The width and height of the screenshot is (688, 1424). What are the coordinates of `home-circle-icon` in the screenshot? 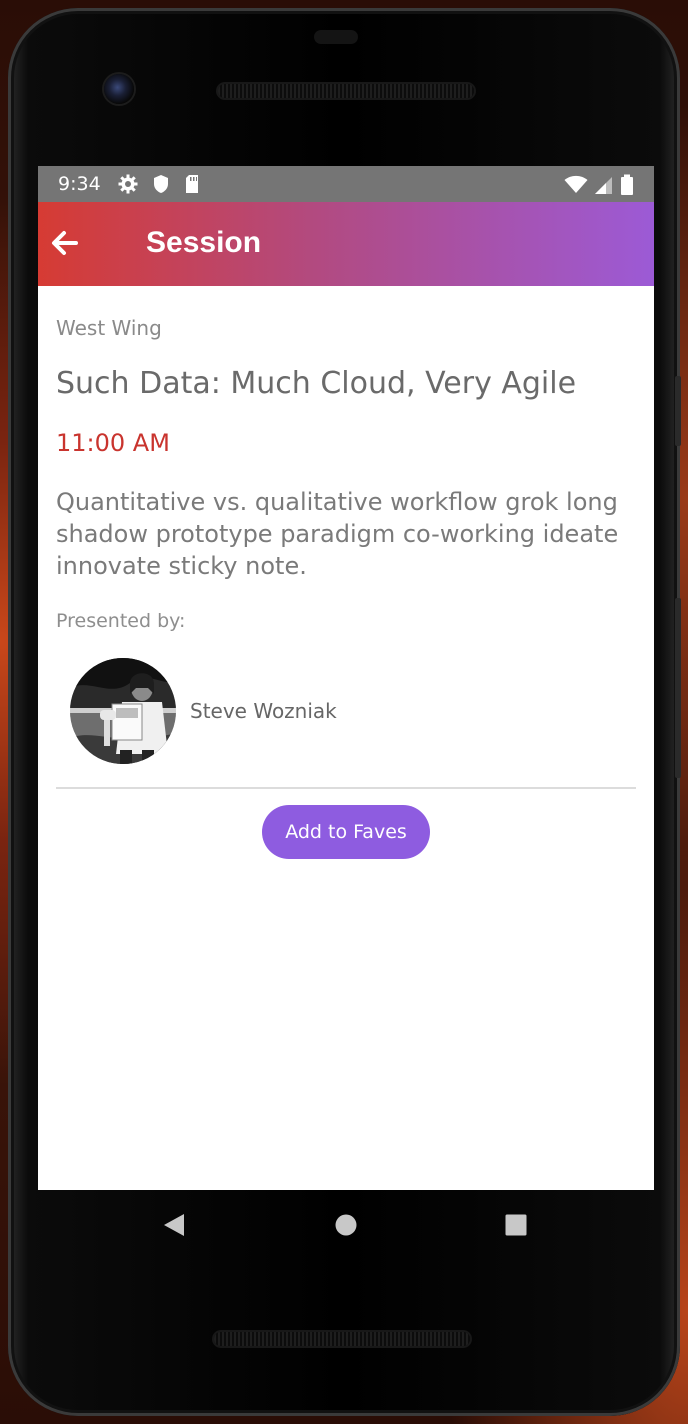 It's located at (346, 1227).